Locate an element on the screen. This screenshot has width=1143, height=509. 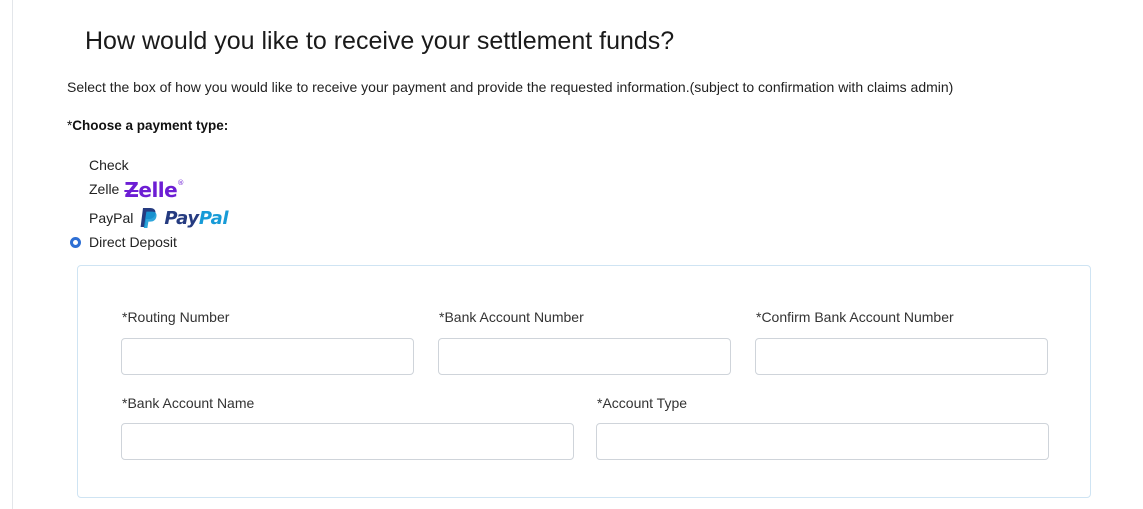
bank-account-name-input is located at coordinates (347, 441).